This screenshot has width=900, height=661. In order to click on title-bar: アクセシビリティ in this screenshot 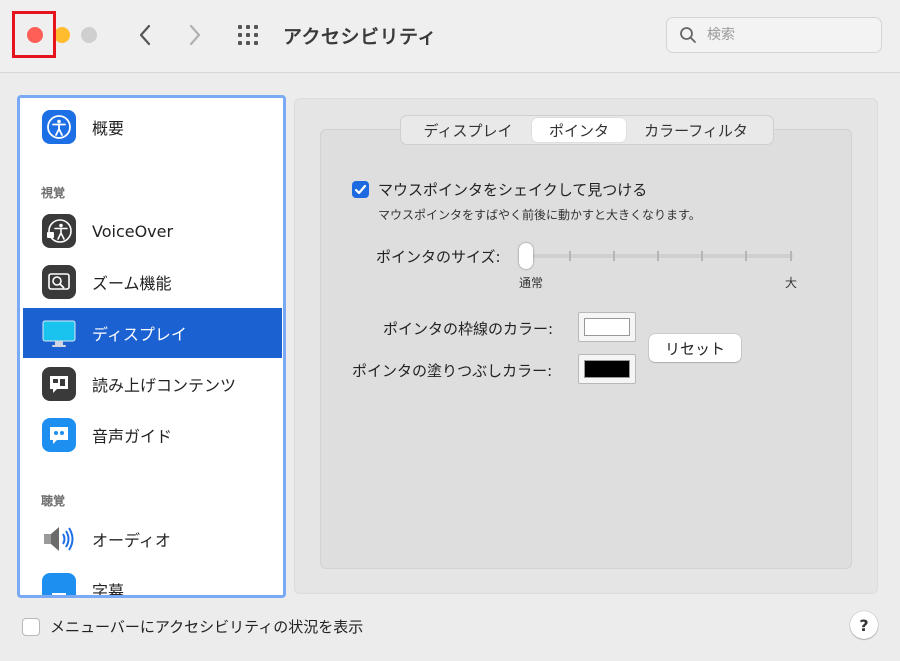, I will do `click(450, 36)`.